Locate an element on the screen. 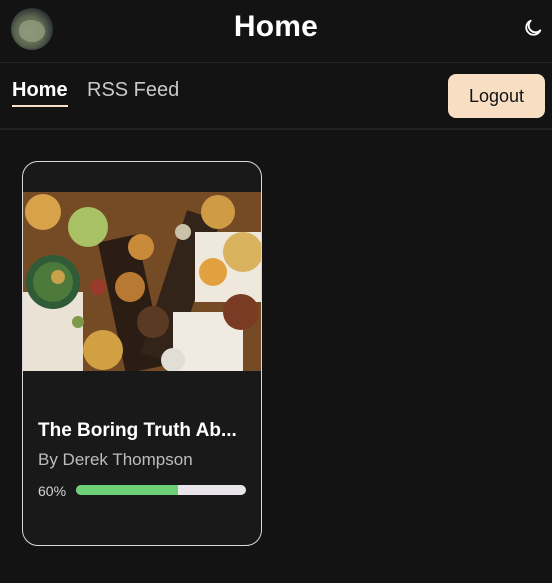 The image size is (552, 583). top-bar: Home is located at coordinates (276, 31).